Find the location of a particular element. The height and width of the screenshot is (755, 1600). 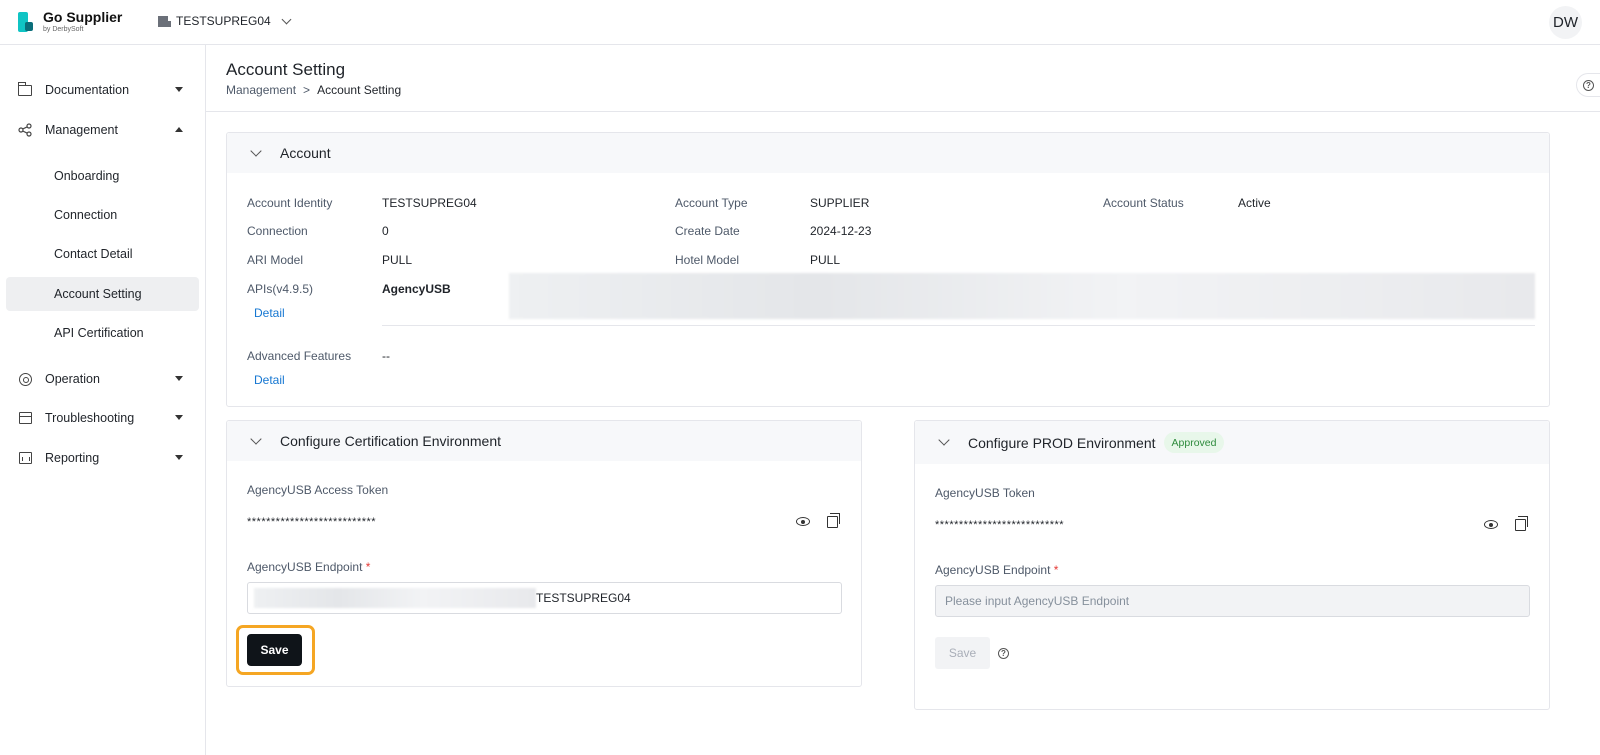

sidebar-item-label: Operation is located at coordinates (72, 379).